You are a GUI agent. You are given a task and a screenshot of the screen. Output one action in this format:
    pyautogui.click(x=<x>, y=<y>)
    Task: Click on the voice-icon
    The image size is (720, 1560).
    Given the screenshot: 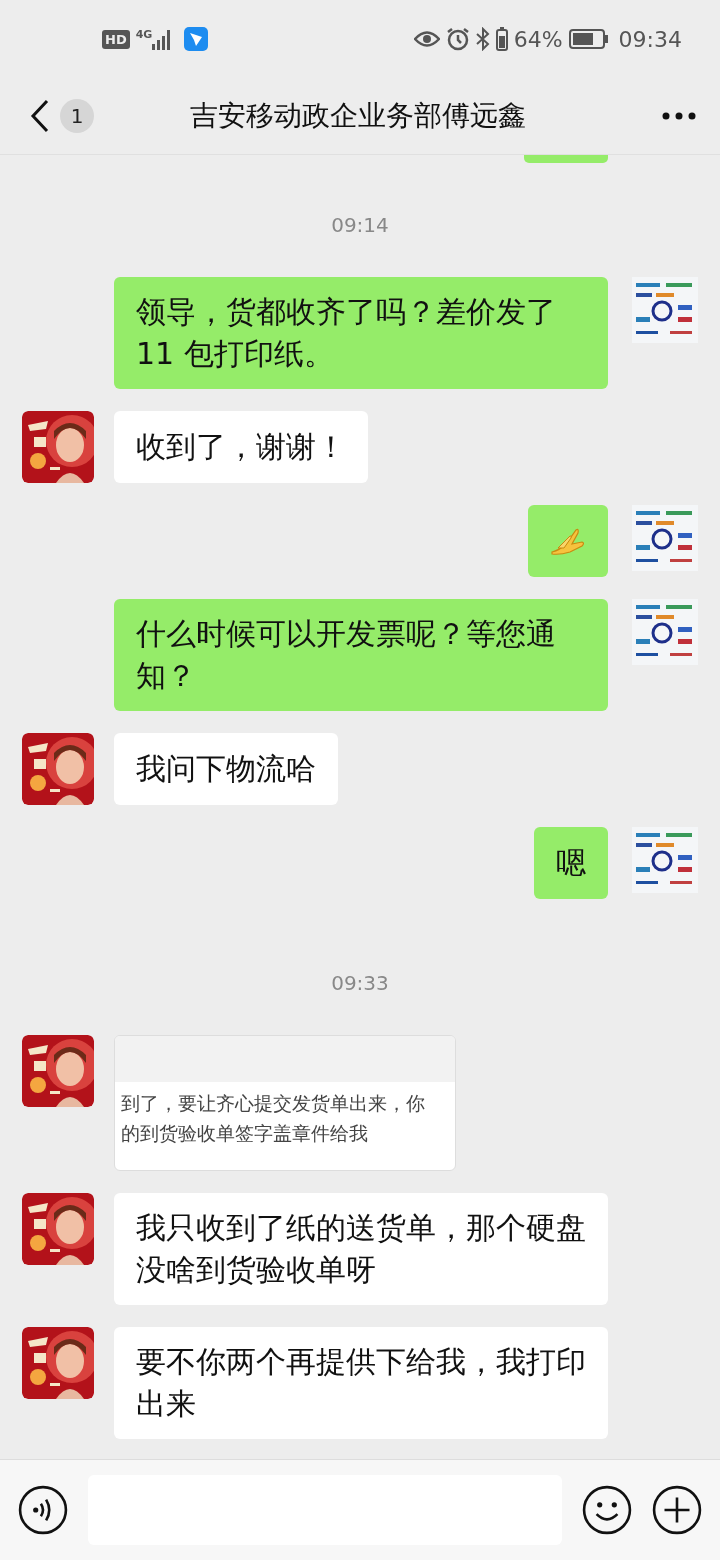 What is the action you would take?
    pyautogui.click(x=43, y=1510)
    